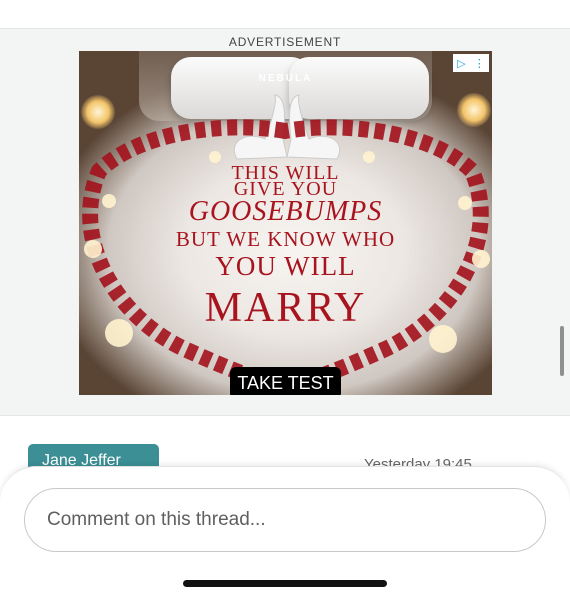  Describe the element at coordinates (285, 266) in the screenshot. I see `ad-headline-line-5: YOU WILL` at that location.